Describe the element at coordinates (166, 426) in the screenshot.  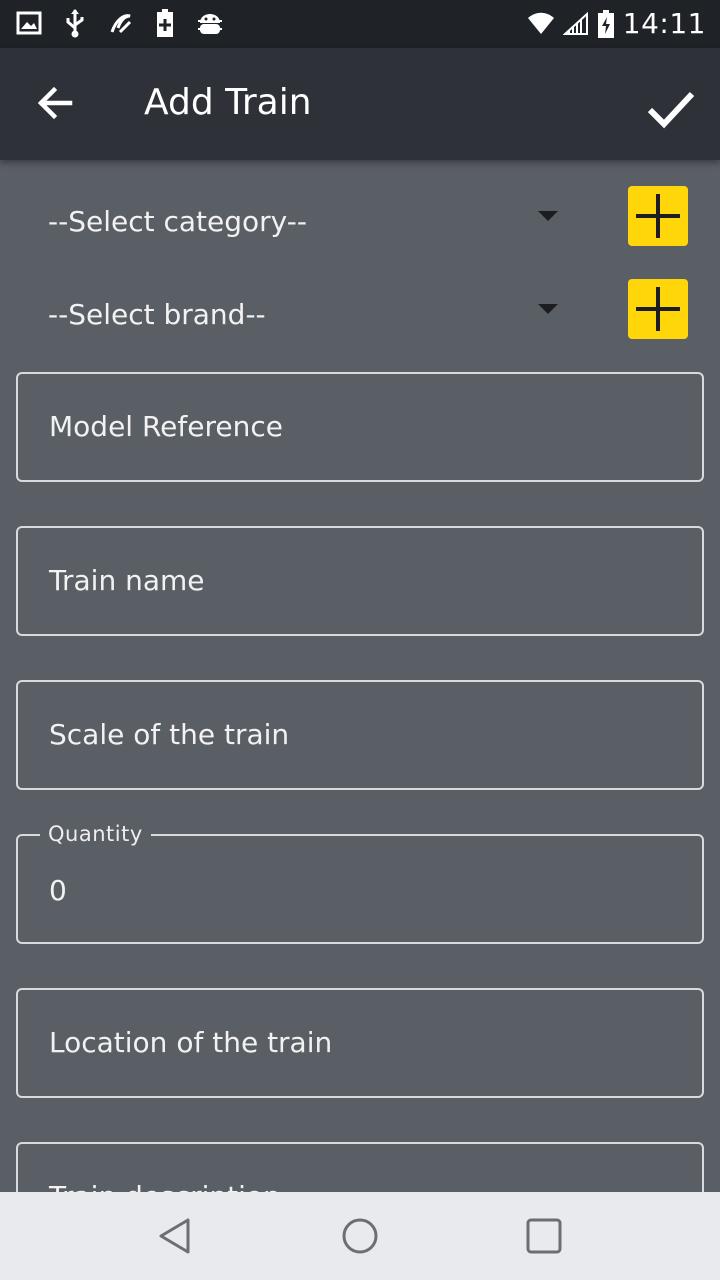
I see `model-reference-placeholder: Model Reference` at that location.